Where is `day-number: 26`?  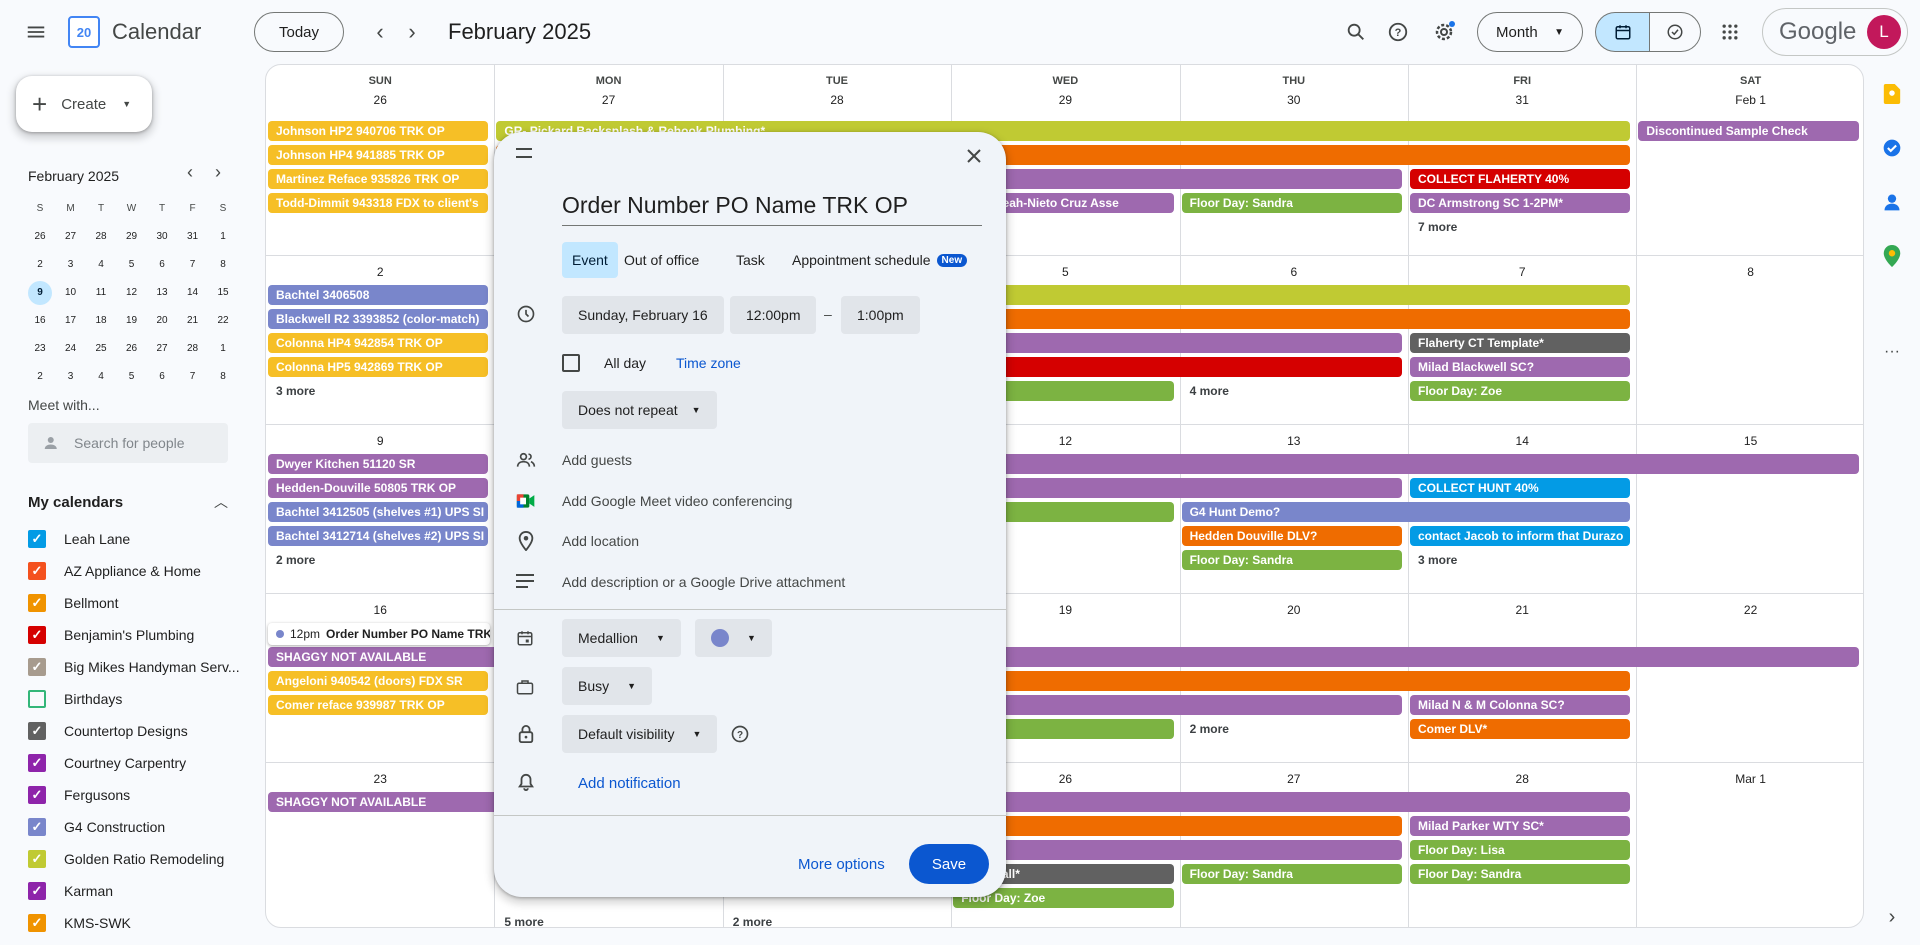 day-number: 26 is located at coordinates (380, 100).